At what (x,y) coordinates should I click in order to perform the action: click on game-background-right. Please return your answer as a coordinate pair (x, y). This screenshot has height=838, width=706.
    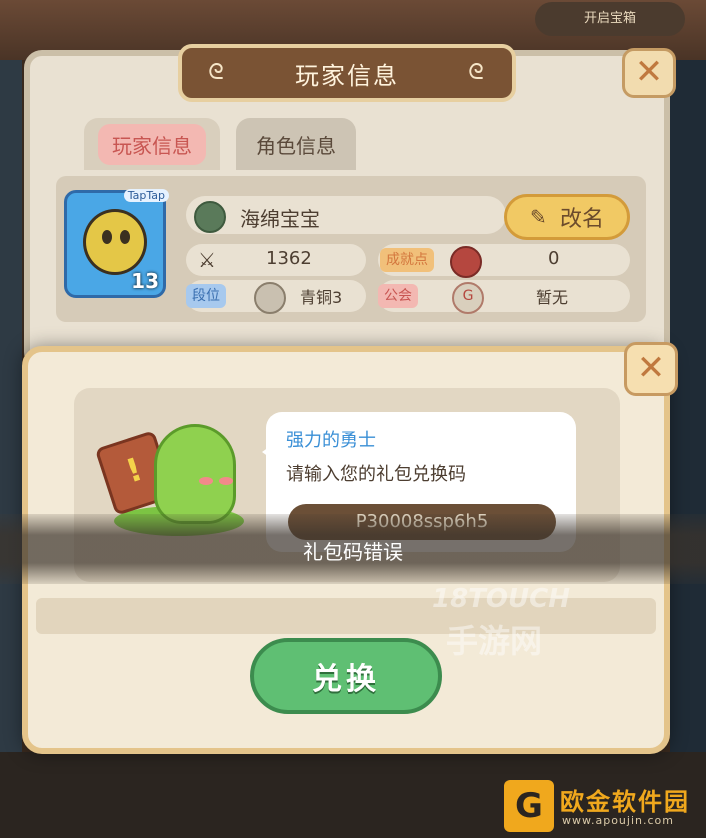
    Looking at the image, I should click on (688, 410).